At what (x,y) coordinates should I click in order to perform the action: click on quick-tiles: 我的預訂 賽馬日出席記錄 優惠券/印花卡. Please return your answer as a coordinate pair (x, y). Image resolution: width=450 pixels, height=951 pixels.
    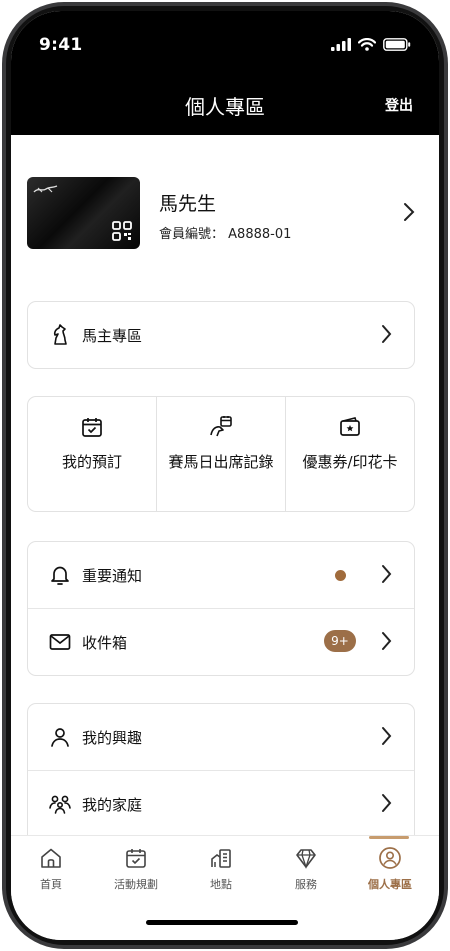
    Looking at the image, I should click on (221, 454).